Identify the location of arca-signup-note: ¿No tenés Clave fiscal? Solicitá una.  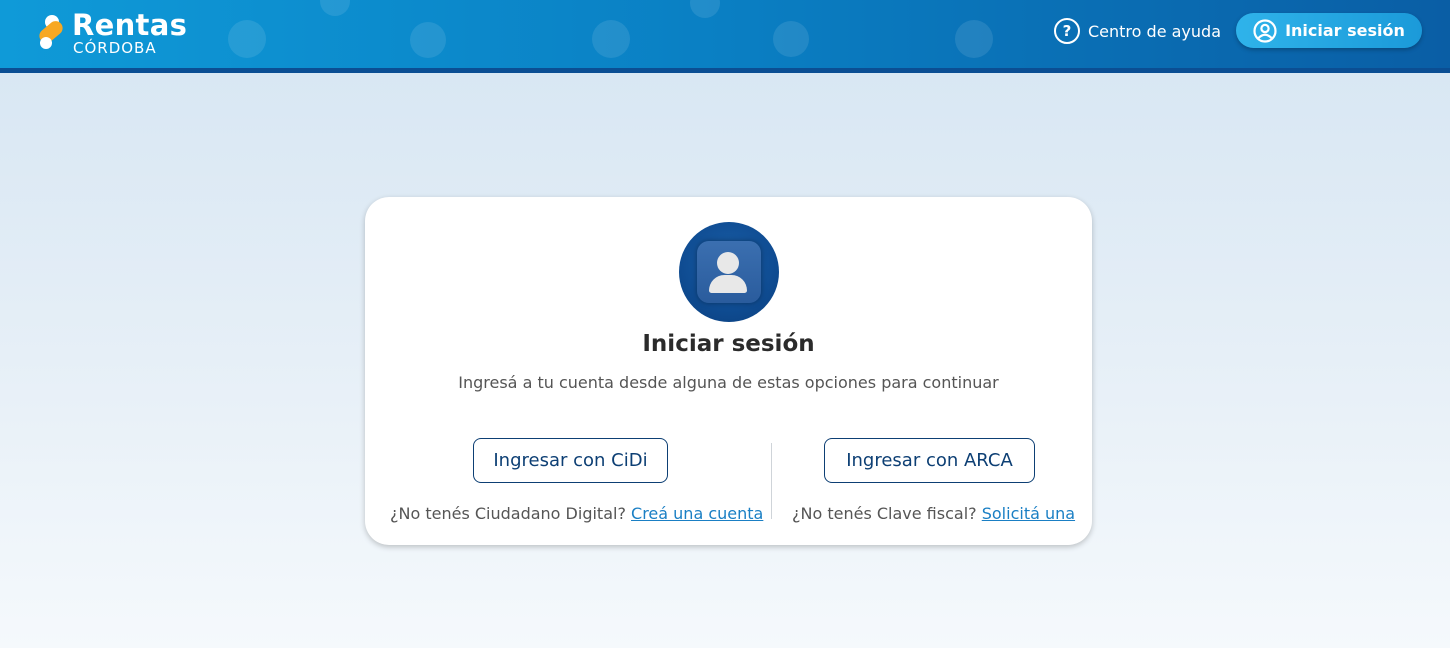
(933, 513).